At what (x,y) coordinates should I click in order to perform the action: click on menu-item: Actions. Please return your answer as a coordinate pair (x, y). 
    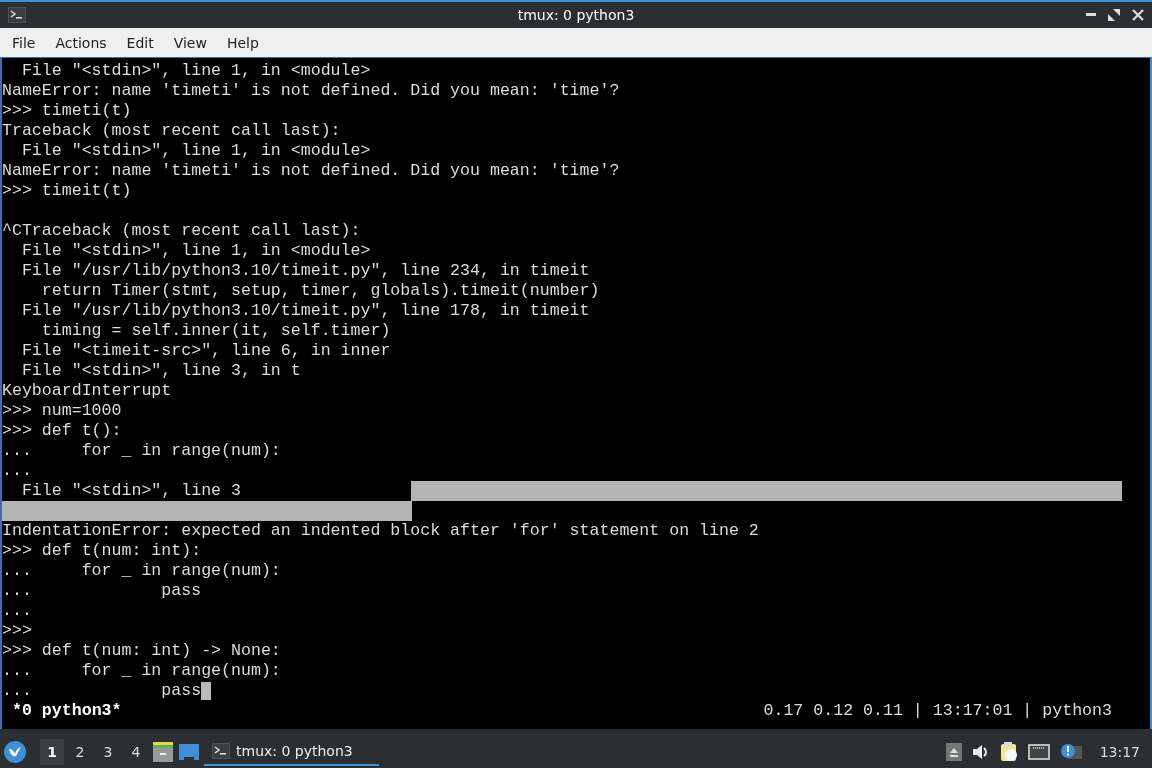
    Looking at the image, I should click on (81, 42).